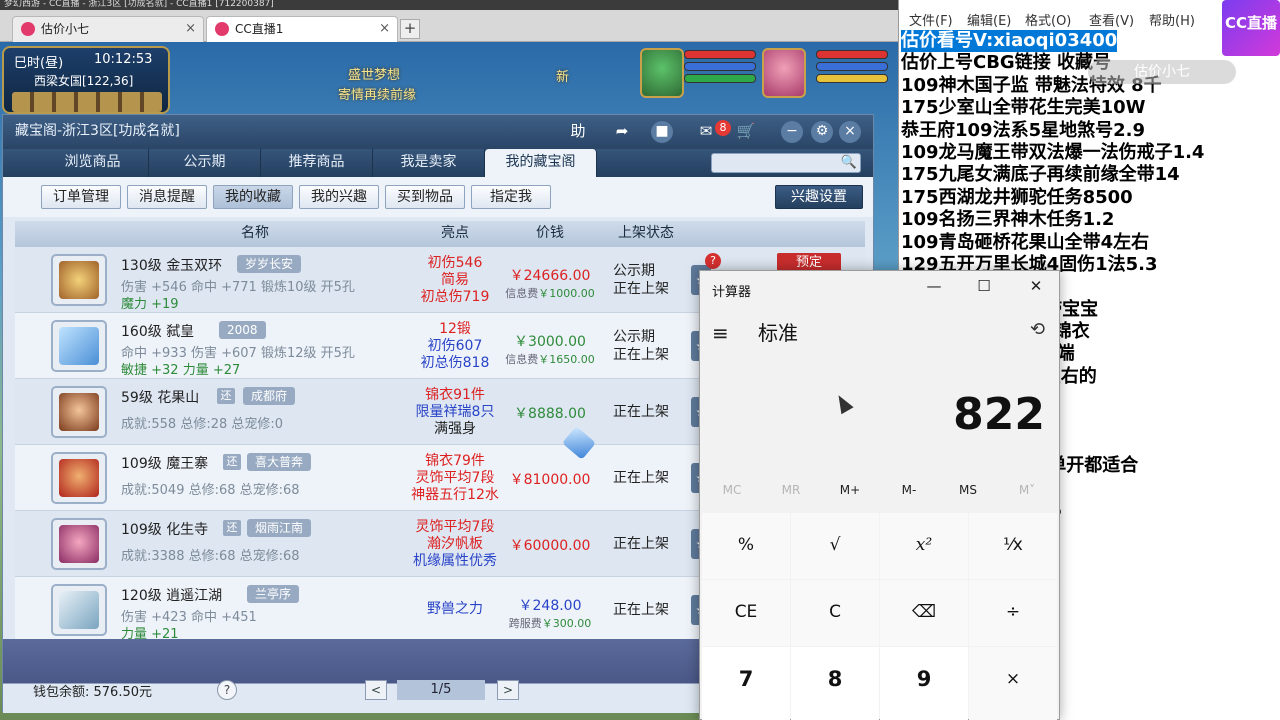  Describe the element at coordinates (165, 530) in the screenshot. I see `item-title: 109级 化生寺` at that location.